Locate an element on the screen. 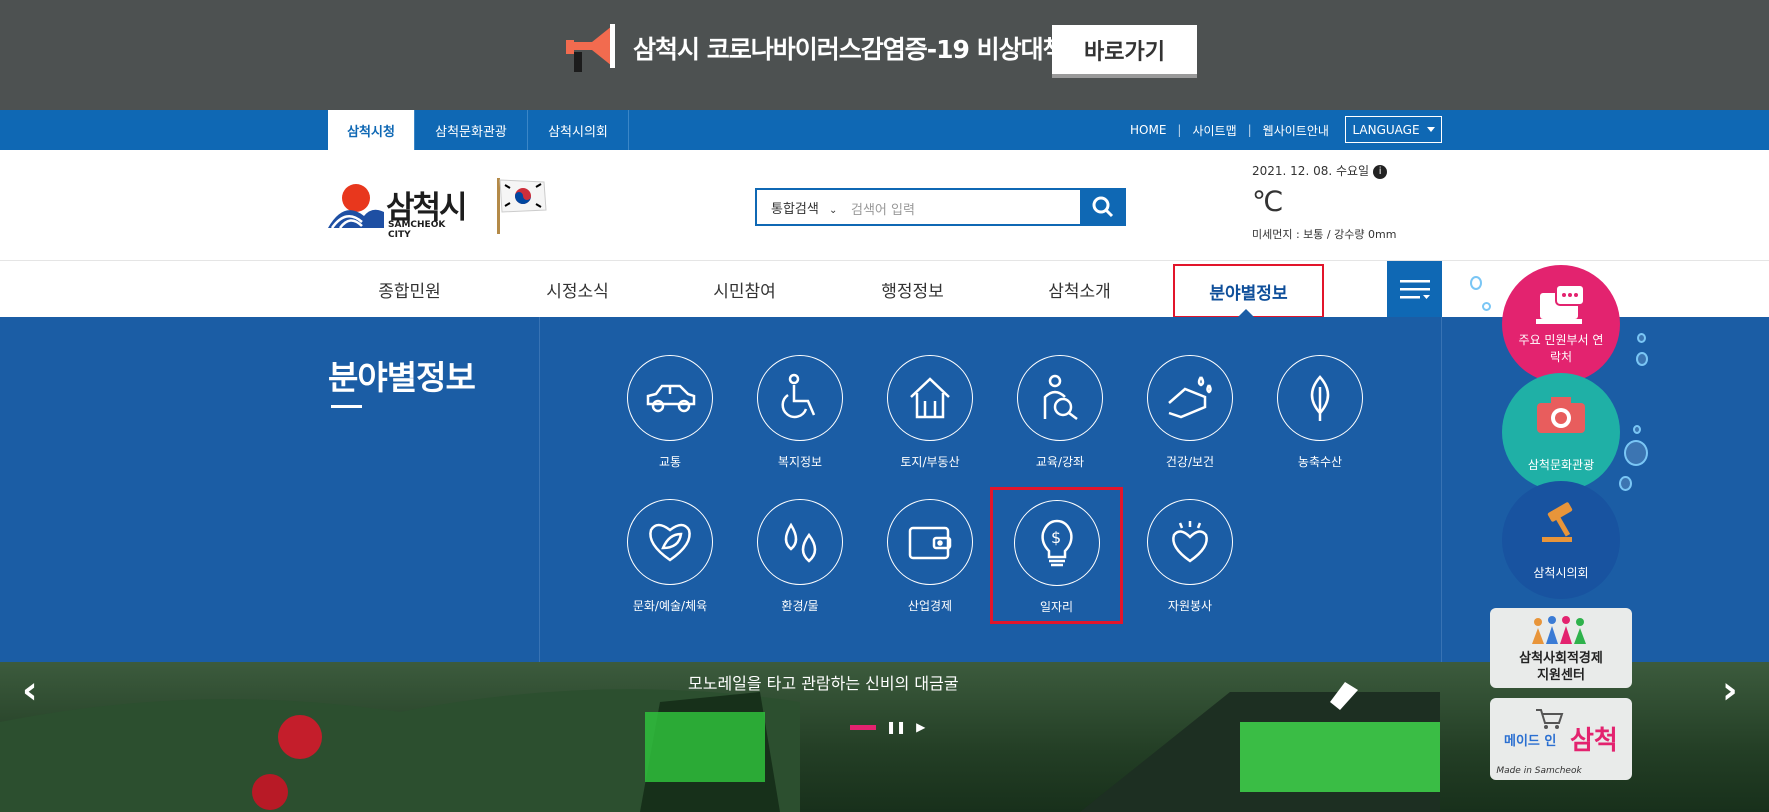 The image size is (1769, 812). panel-title: 분야별정보 is located at coordinates (402, 377).